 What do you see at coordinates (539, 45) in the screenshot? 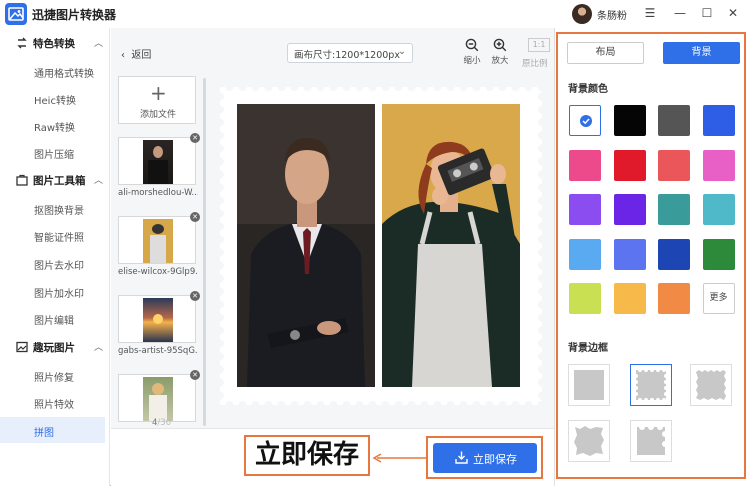
I see `original-ratio-button: 1:1` at bounding box center [539, 45].